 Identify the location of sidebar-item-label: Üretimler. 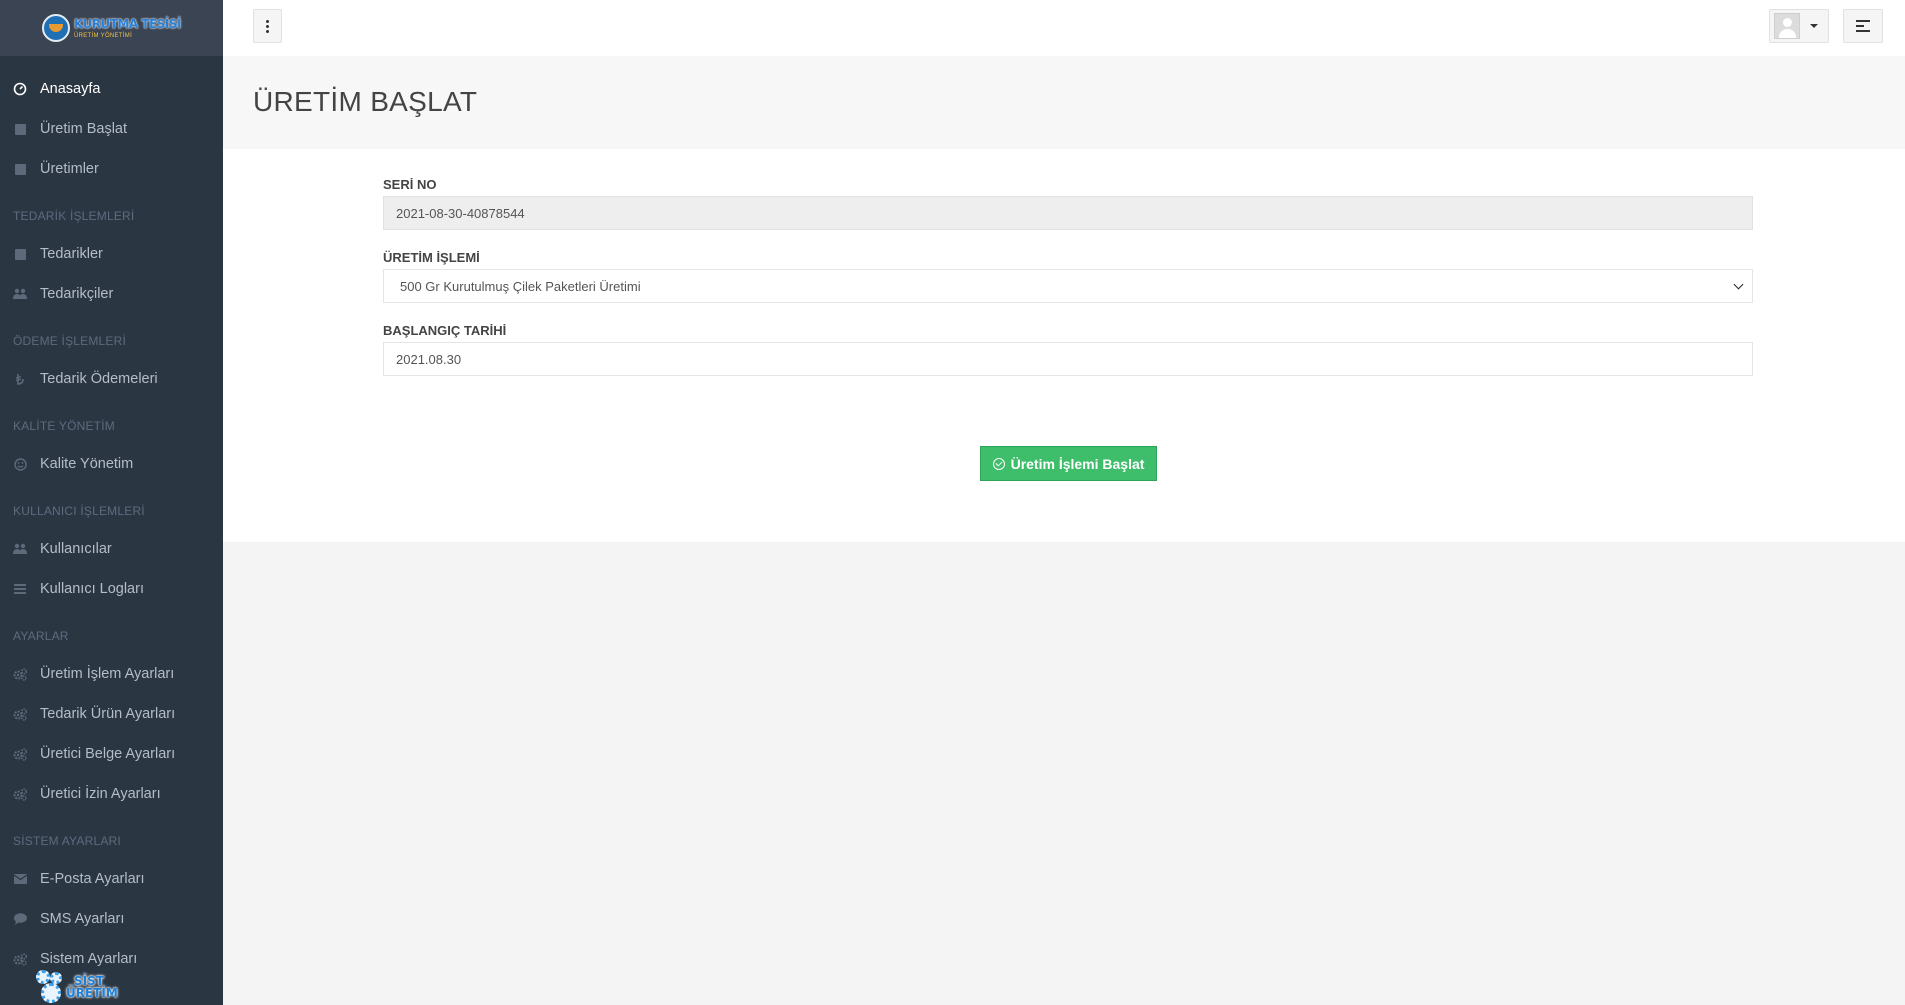
(69, 169).